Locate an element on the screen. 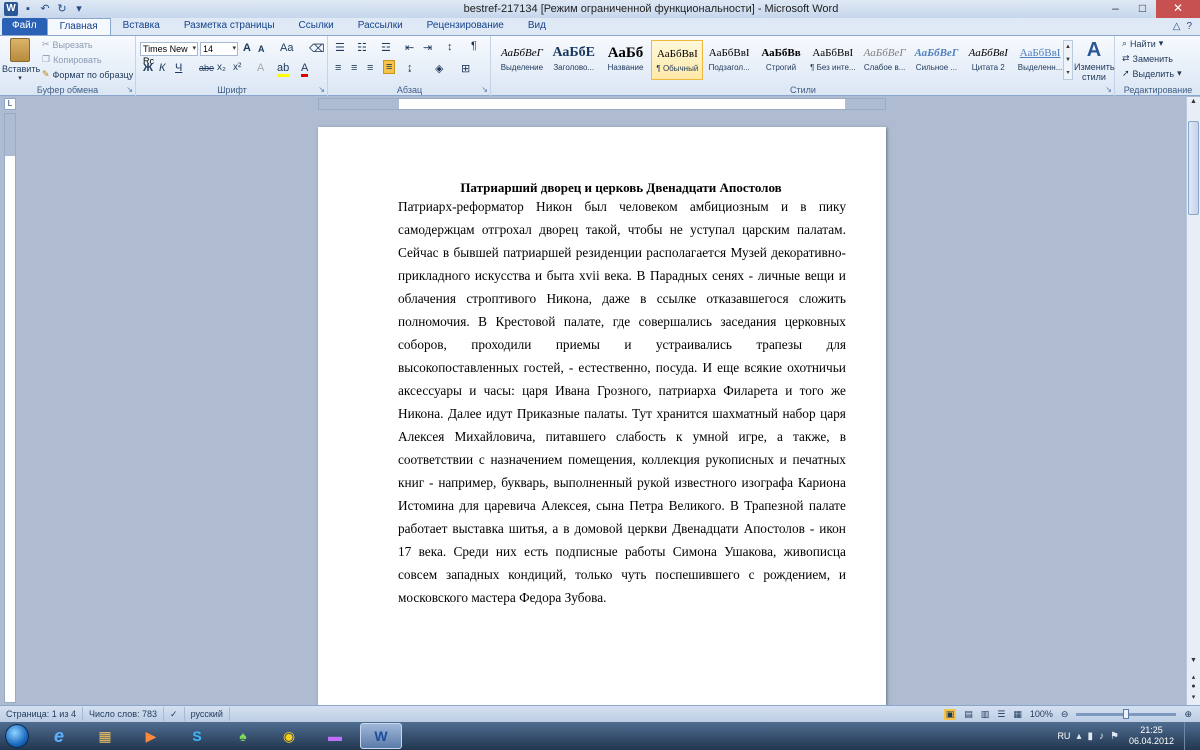  close-button: ✕ is located at coordinates (1178, 9).